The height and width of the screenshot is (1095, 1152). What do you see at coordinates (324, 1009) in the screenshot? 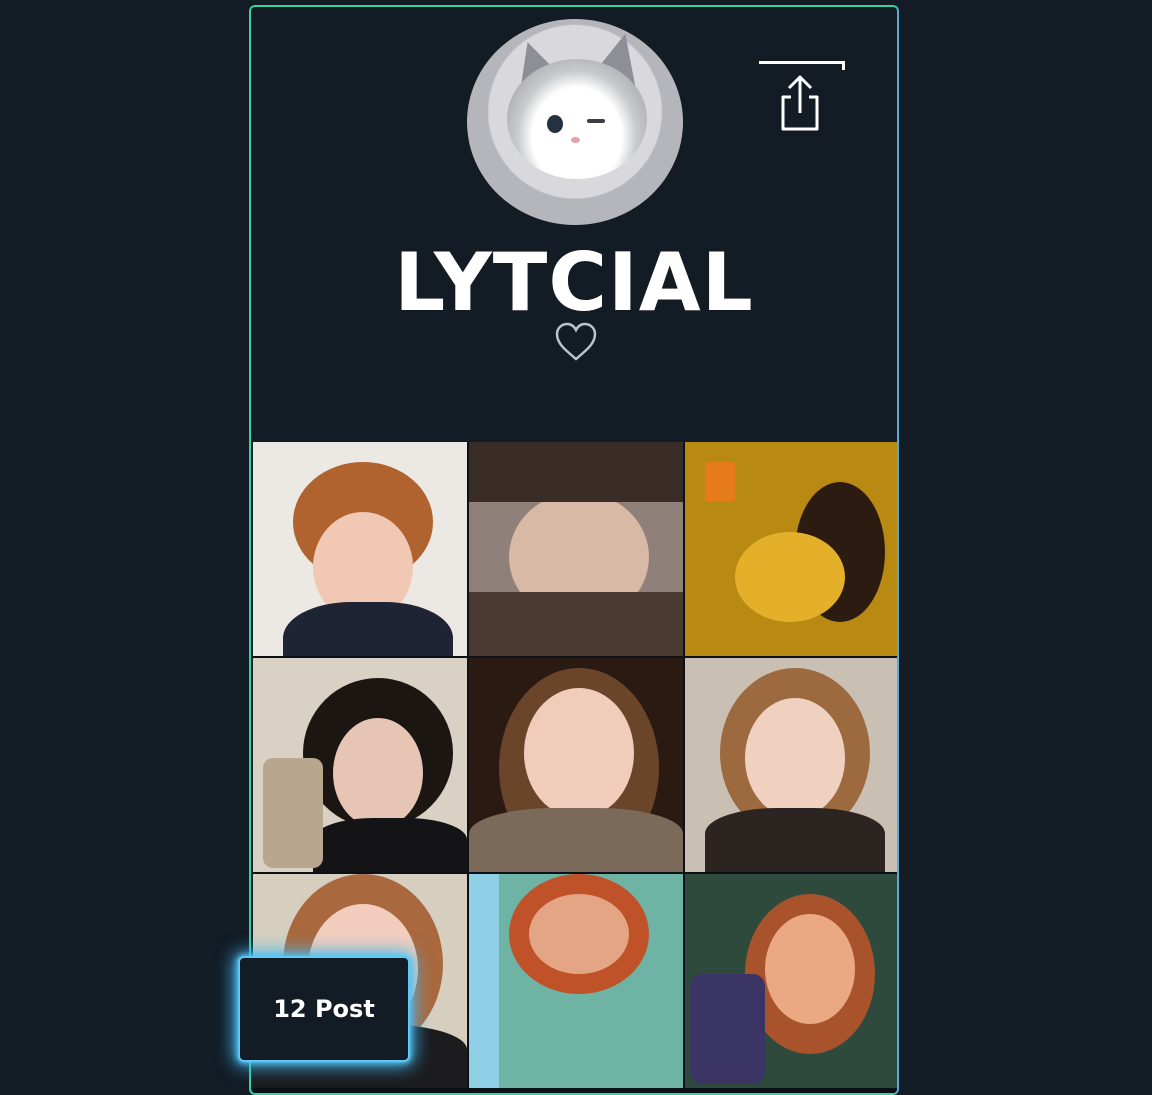
I see `post-count-badge: 12 Post` at bounding box center [324, 1009].